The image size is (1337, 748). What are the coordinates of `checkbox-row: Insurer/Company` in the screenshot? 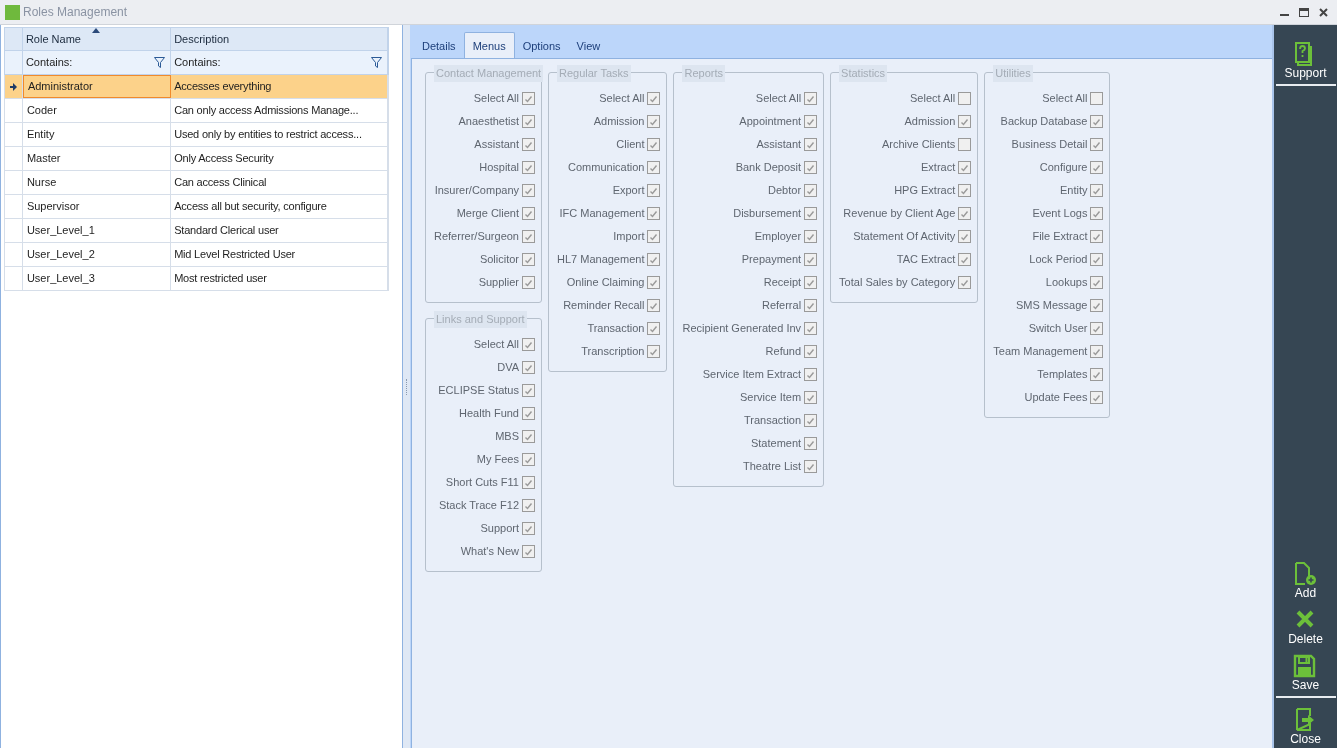 It's located at (483, 190).